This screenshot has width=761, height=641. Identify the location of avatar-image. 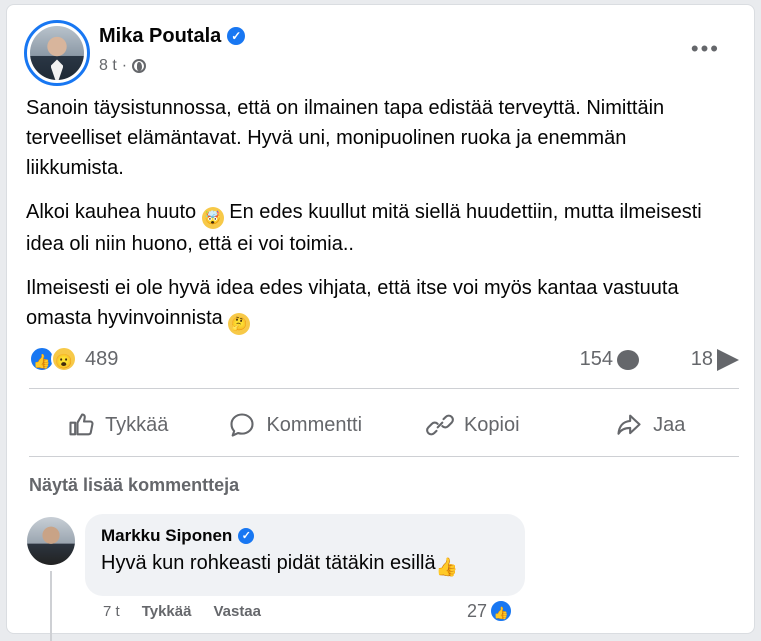
(57, 53).